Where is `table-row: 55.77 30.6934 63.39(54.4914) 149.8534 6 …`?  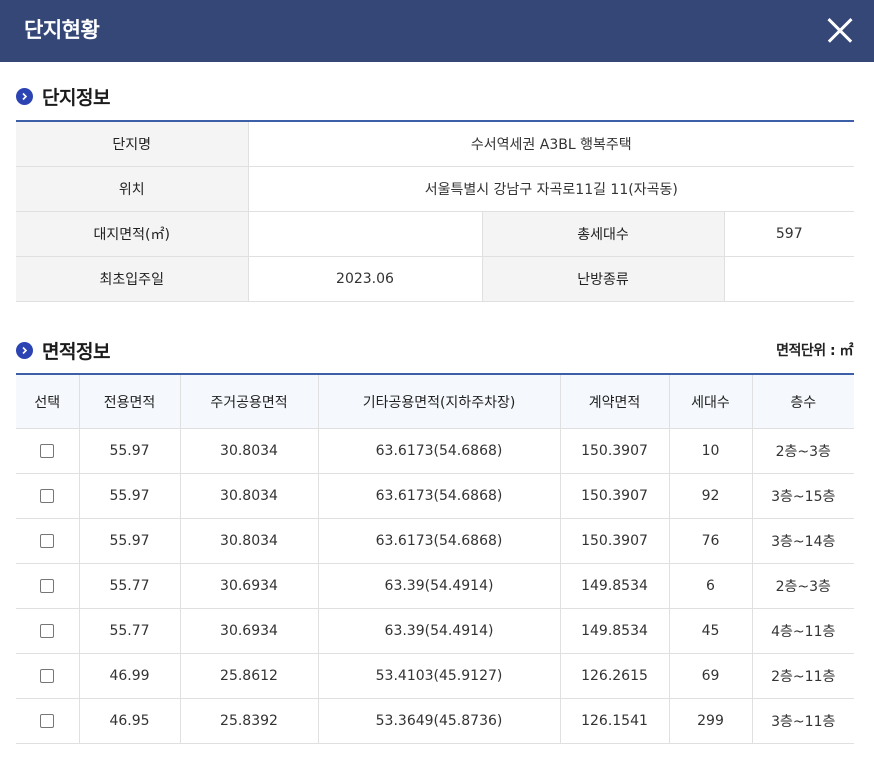 table-row: 55.77 30.6934 63.39(54.4914) 149.8534 6 … is located at coordinates (435, 586).